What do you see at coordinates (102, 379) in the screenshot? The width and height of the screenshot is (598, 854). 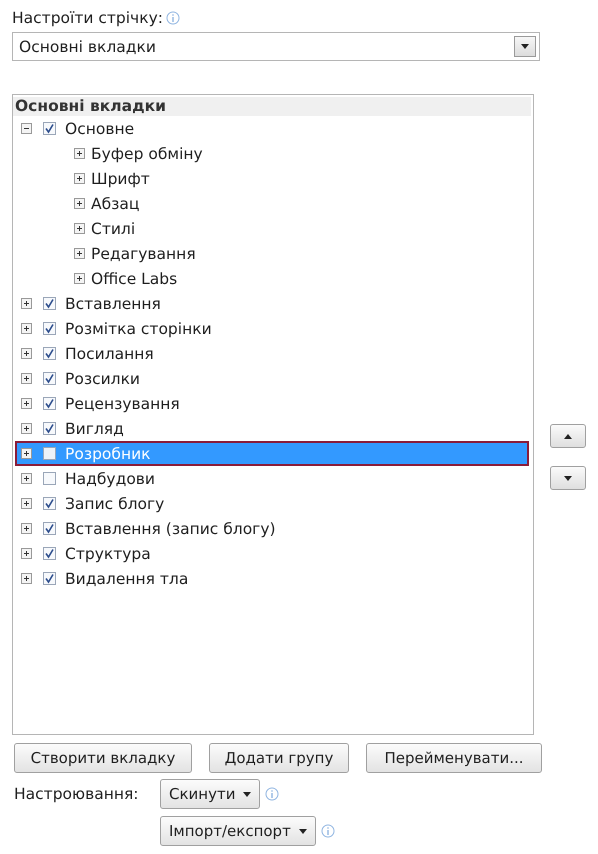 I see `tree-item: Розсилки` at bounding box center [102, 379].